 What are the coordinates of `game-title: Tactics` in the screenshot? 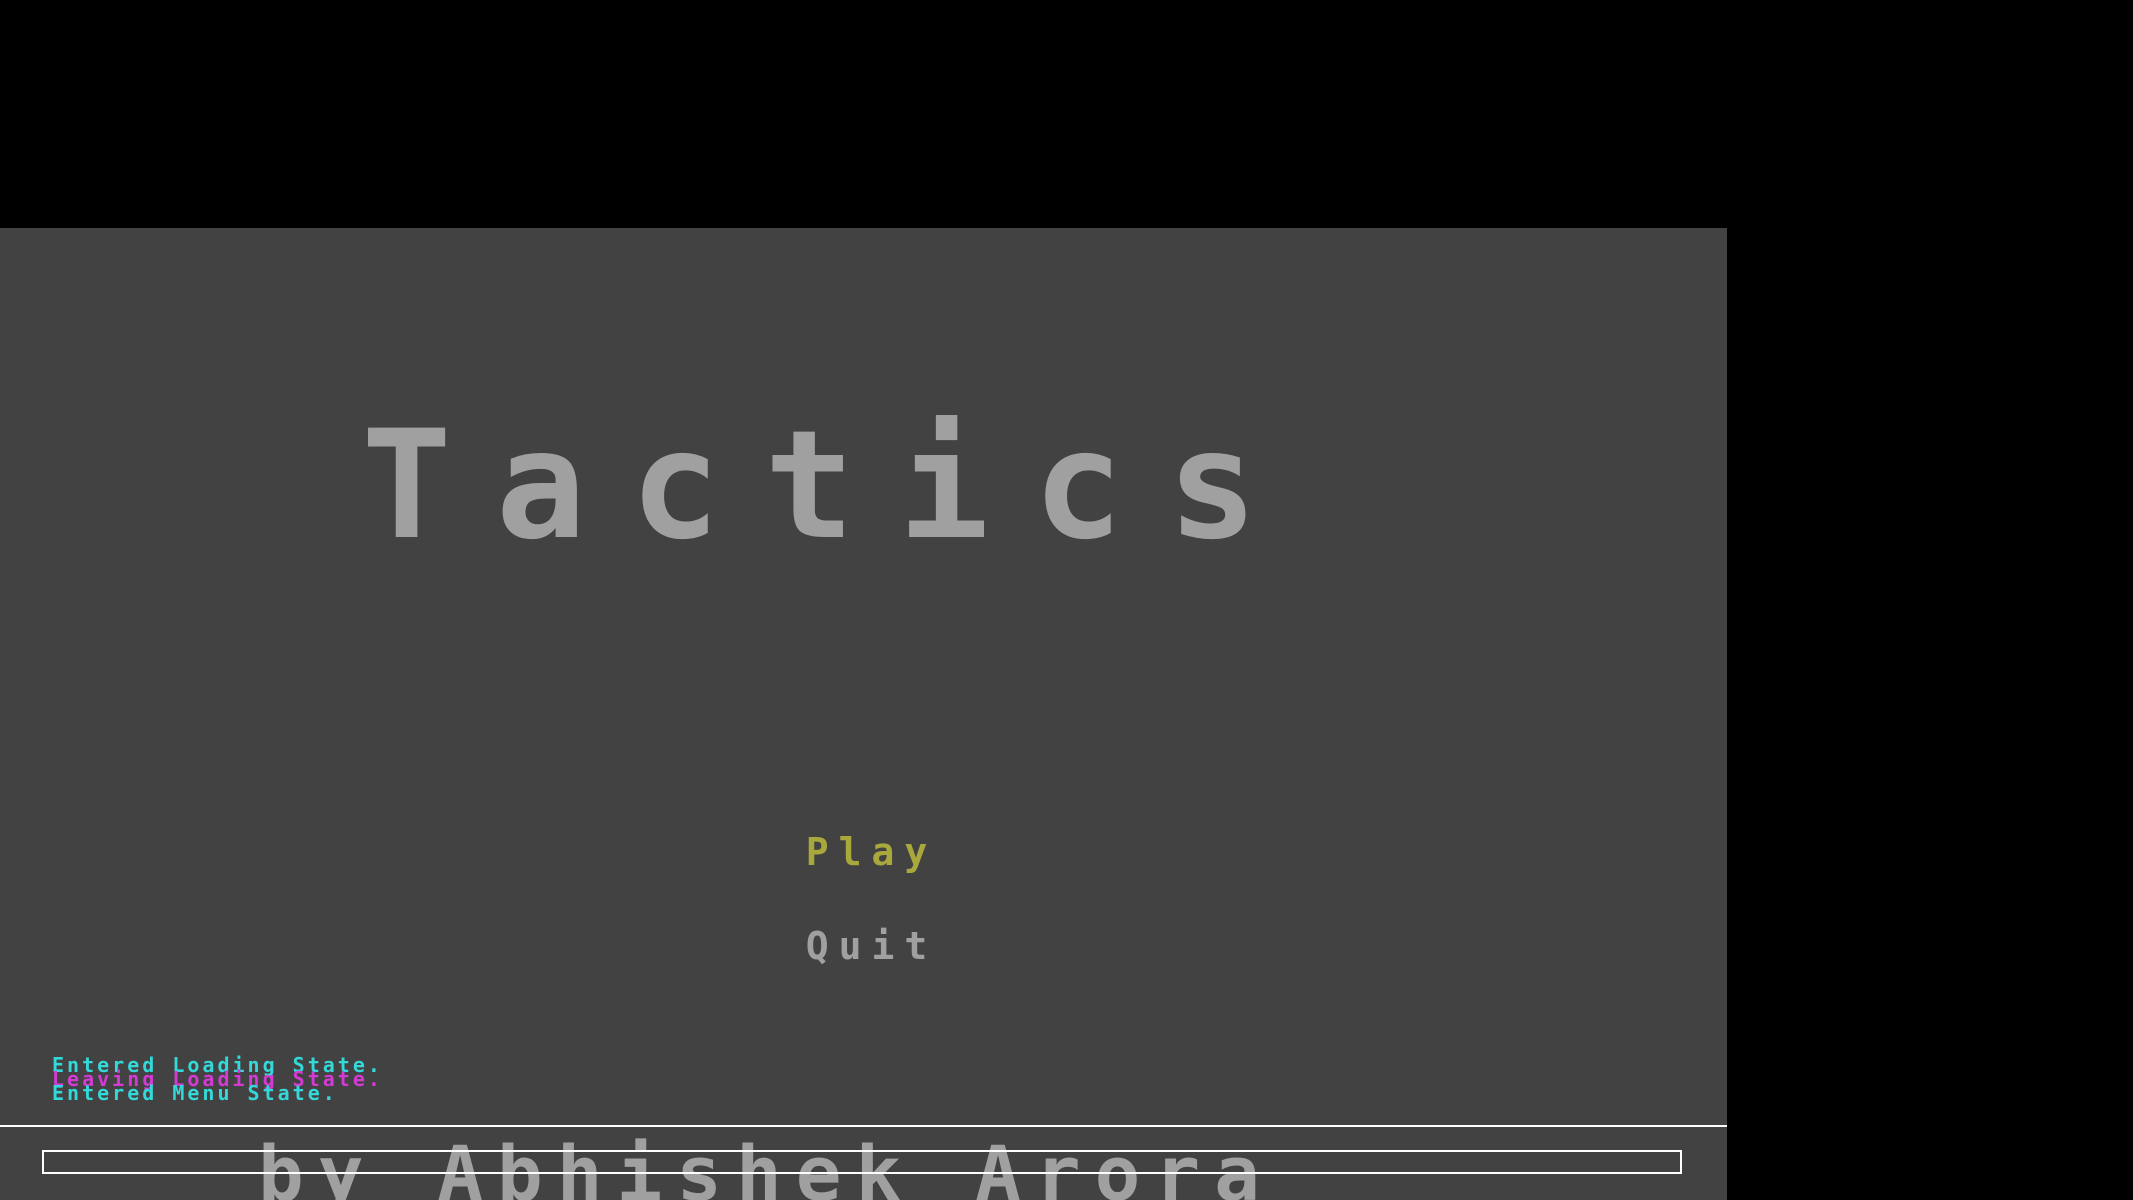 It's located at (831, 486).